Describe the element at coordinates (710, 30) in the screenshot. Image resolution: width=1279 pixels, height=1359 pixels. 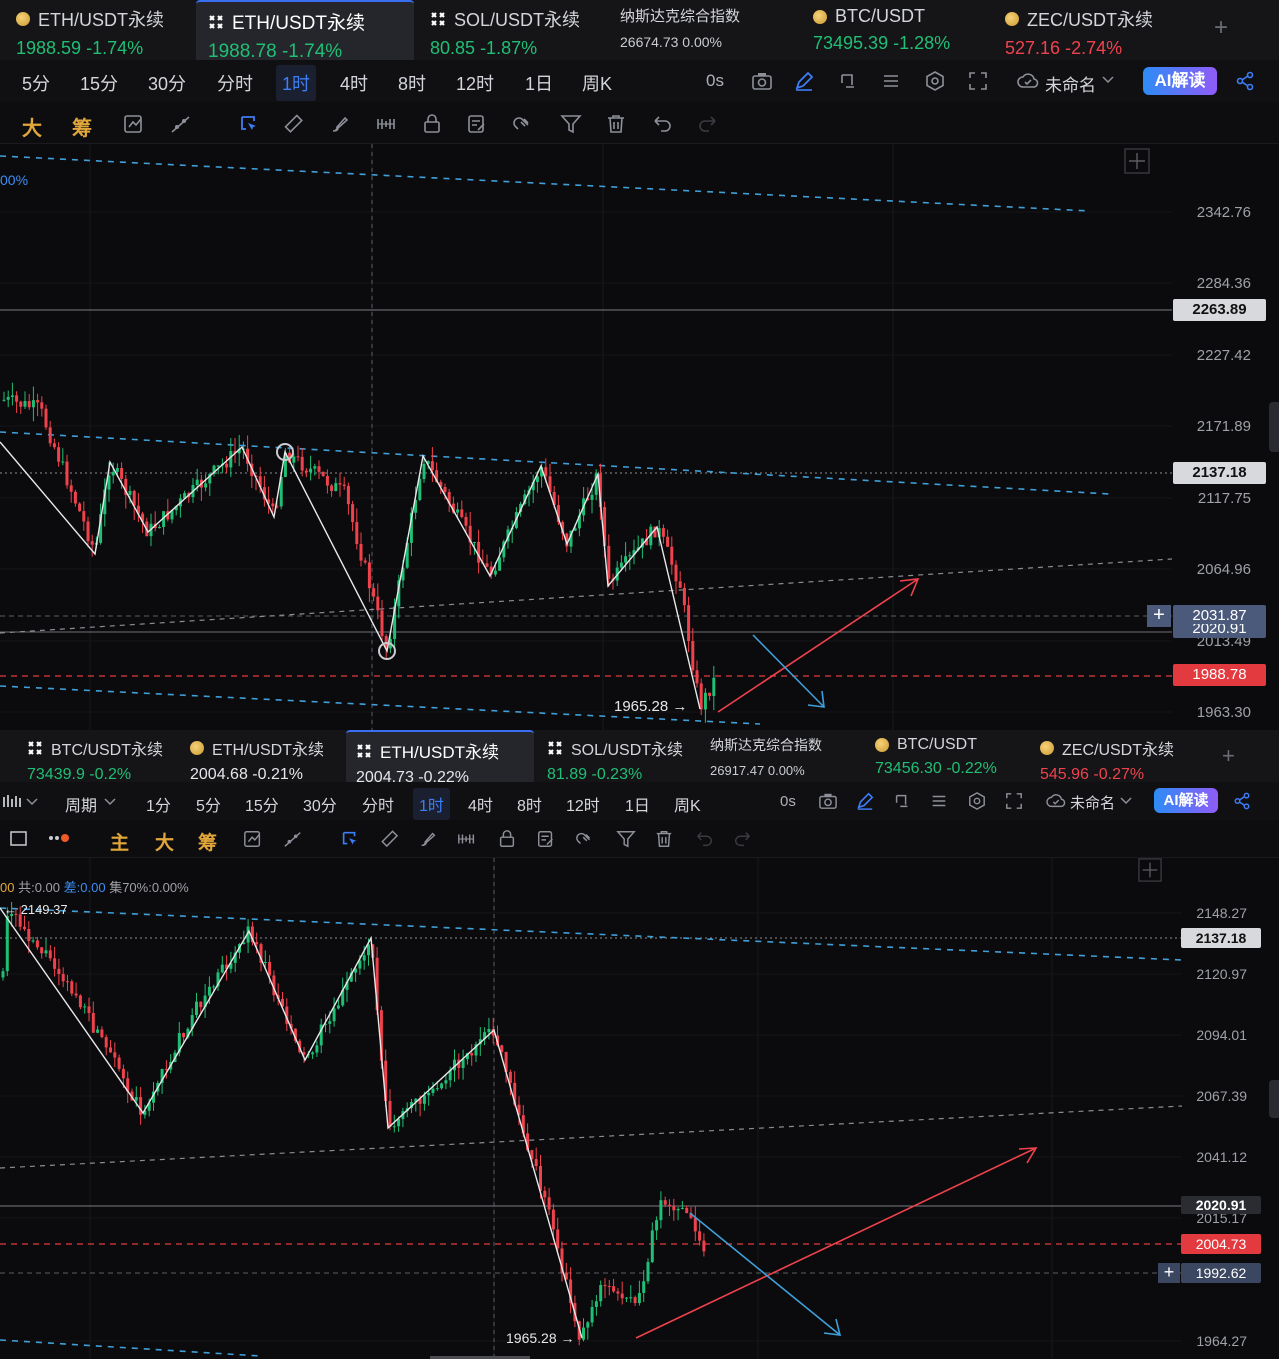
I see `symbol-tab: 纳斯达克综合指数 26674.73 0.00%` at that location.